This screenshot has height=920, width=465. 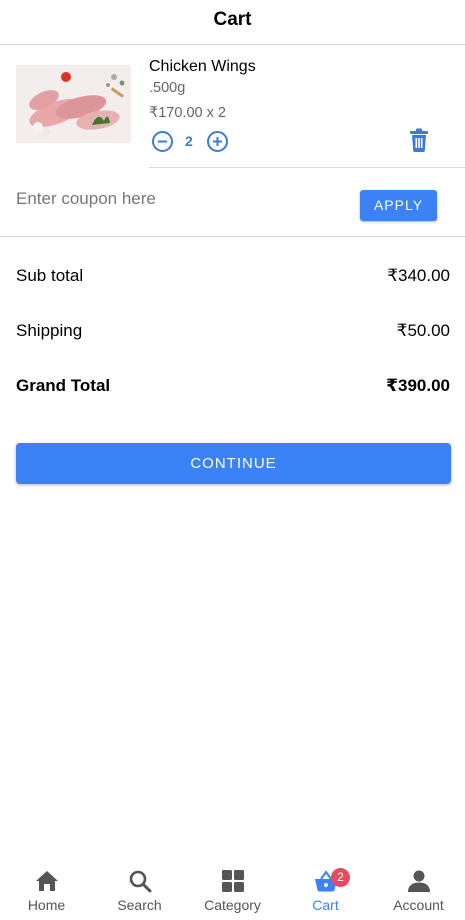 I want to click on increment-button, so click(x=217, y=141).